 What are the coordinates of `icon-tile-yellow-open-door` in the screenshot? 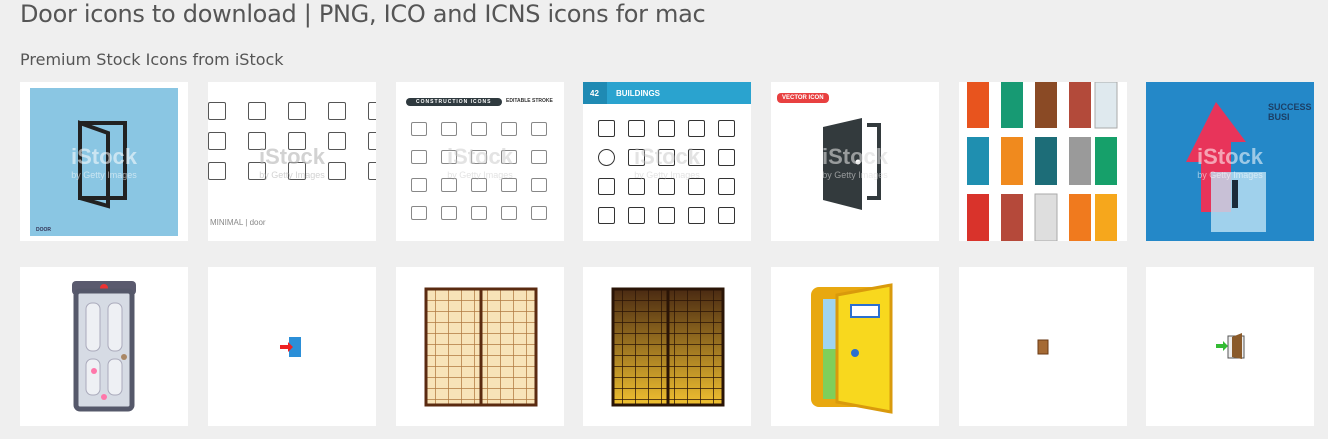 It's located at (855, 346).